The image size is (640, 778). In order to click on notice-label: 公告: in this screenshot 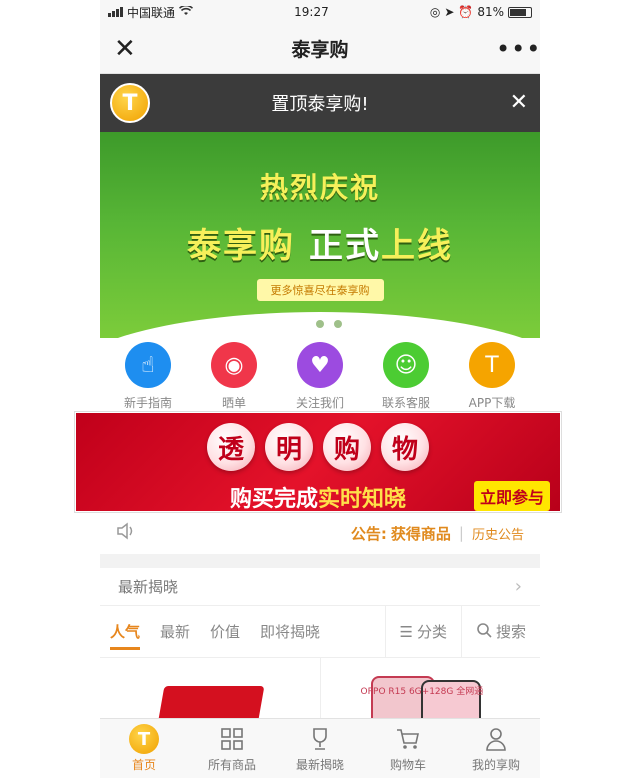, I will do `click(368, 533)`.